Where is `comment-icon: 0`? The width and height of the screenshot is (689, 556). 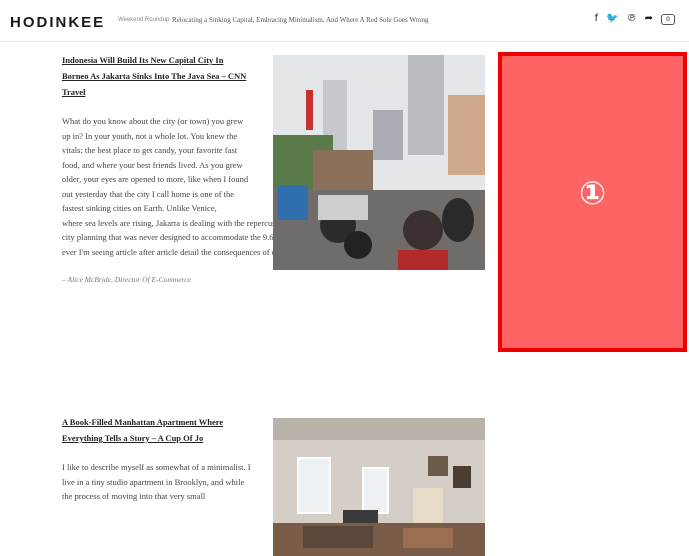 comment-icon: 0 is located at coordinates (668, 19).